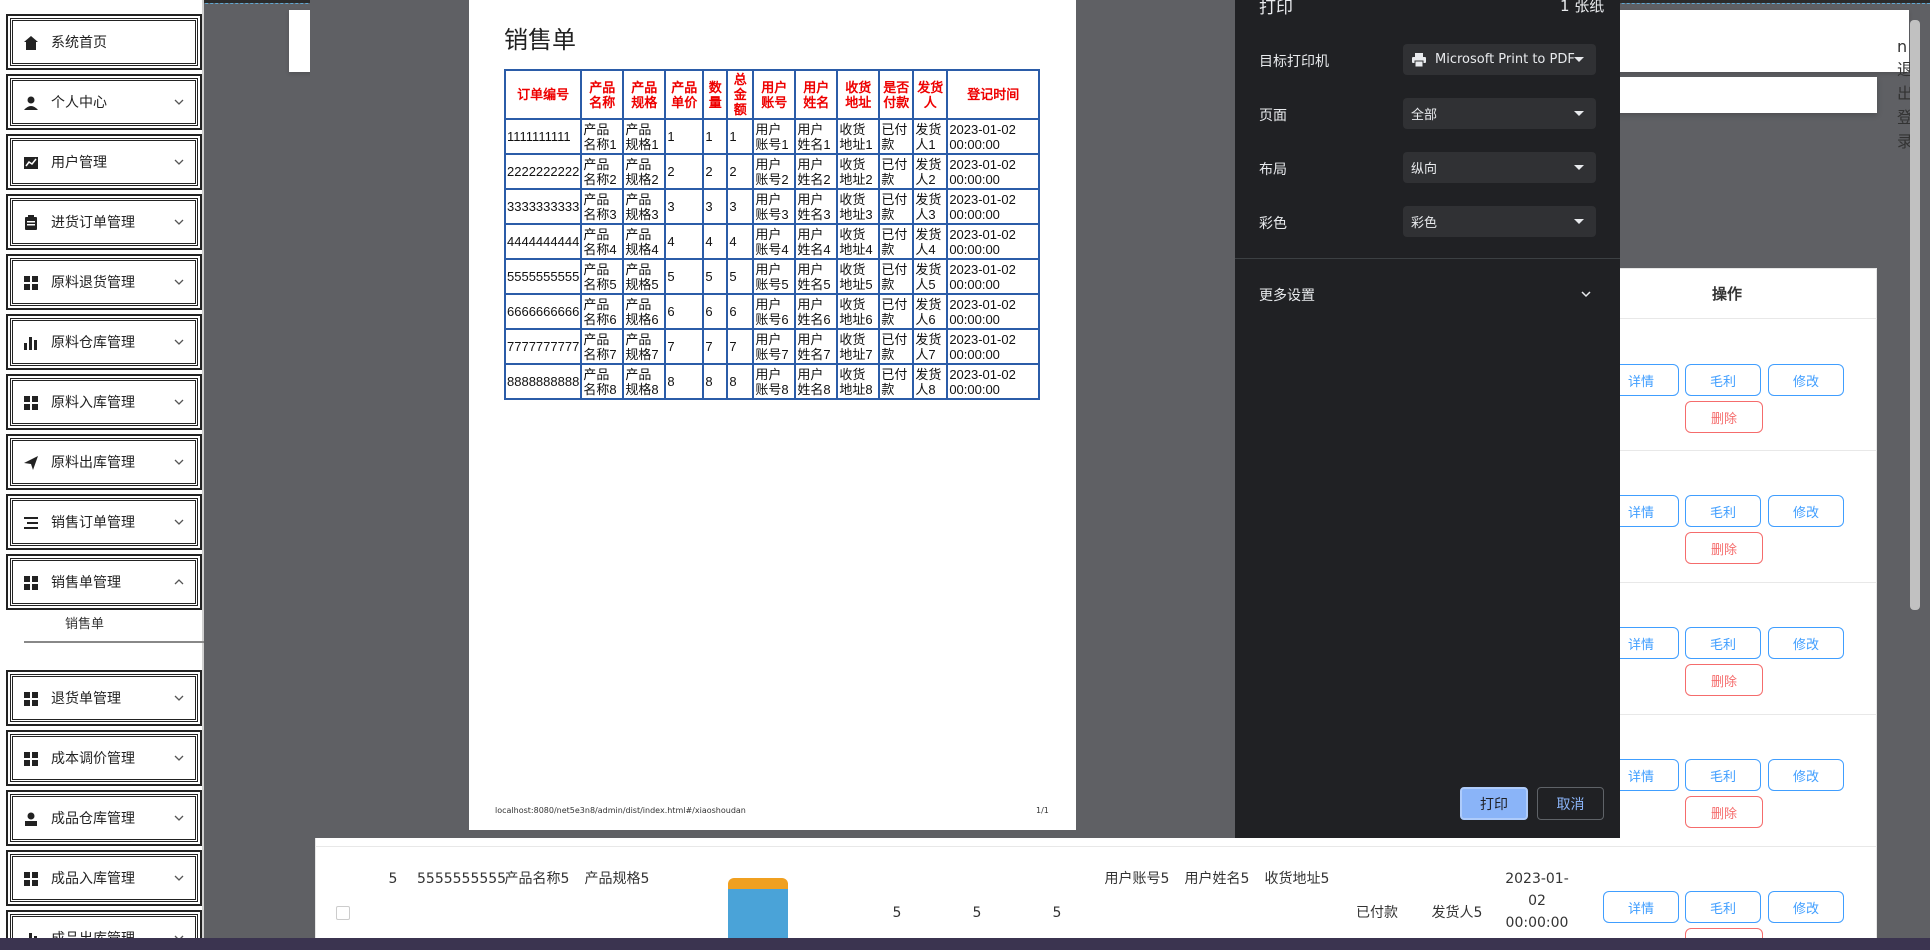 The height and width of the screenshot is (950, 1930). I want to click on preview-cell: 产品名称5, so click(602, 276).